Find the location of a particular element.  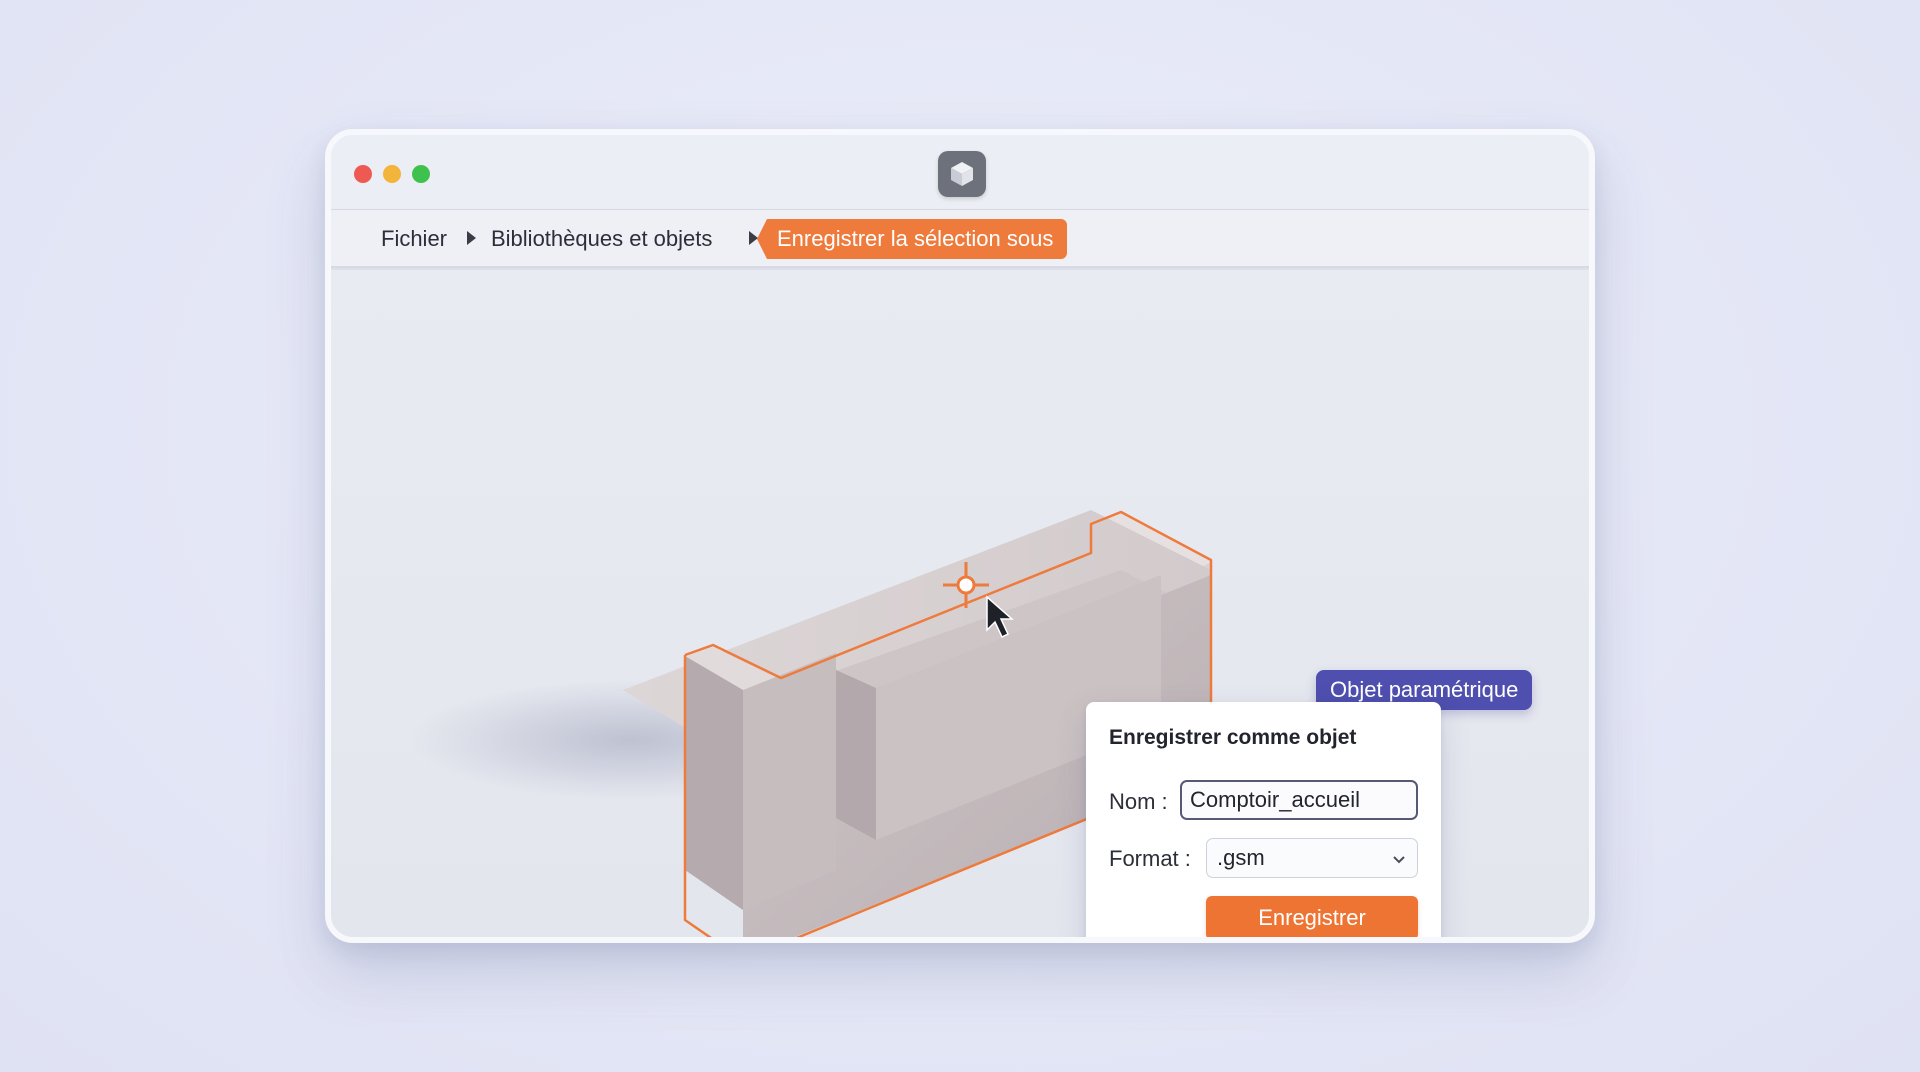

minimize-window-button is located at coordinates (392, 174).